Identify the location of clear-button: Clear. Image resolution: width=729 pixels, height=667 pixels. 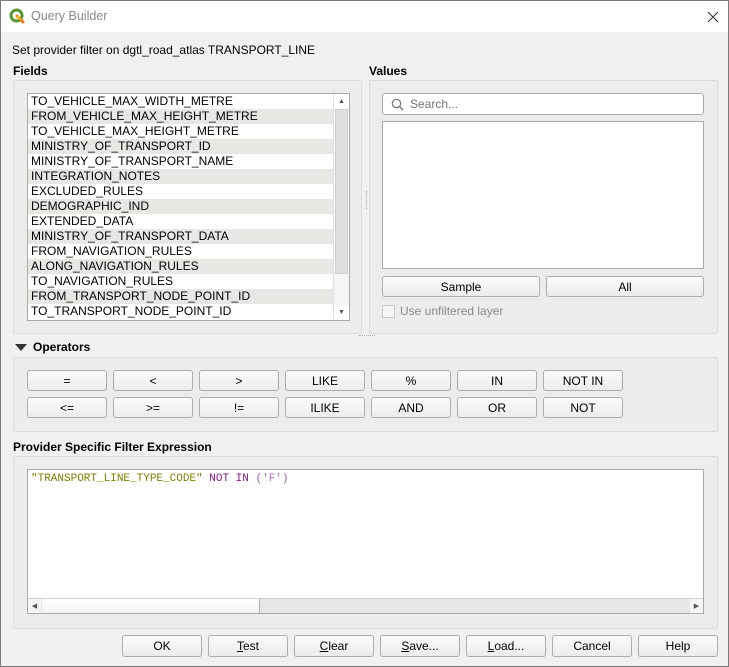
(334, 646).